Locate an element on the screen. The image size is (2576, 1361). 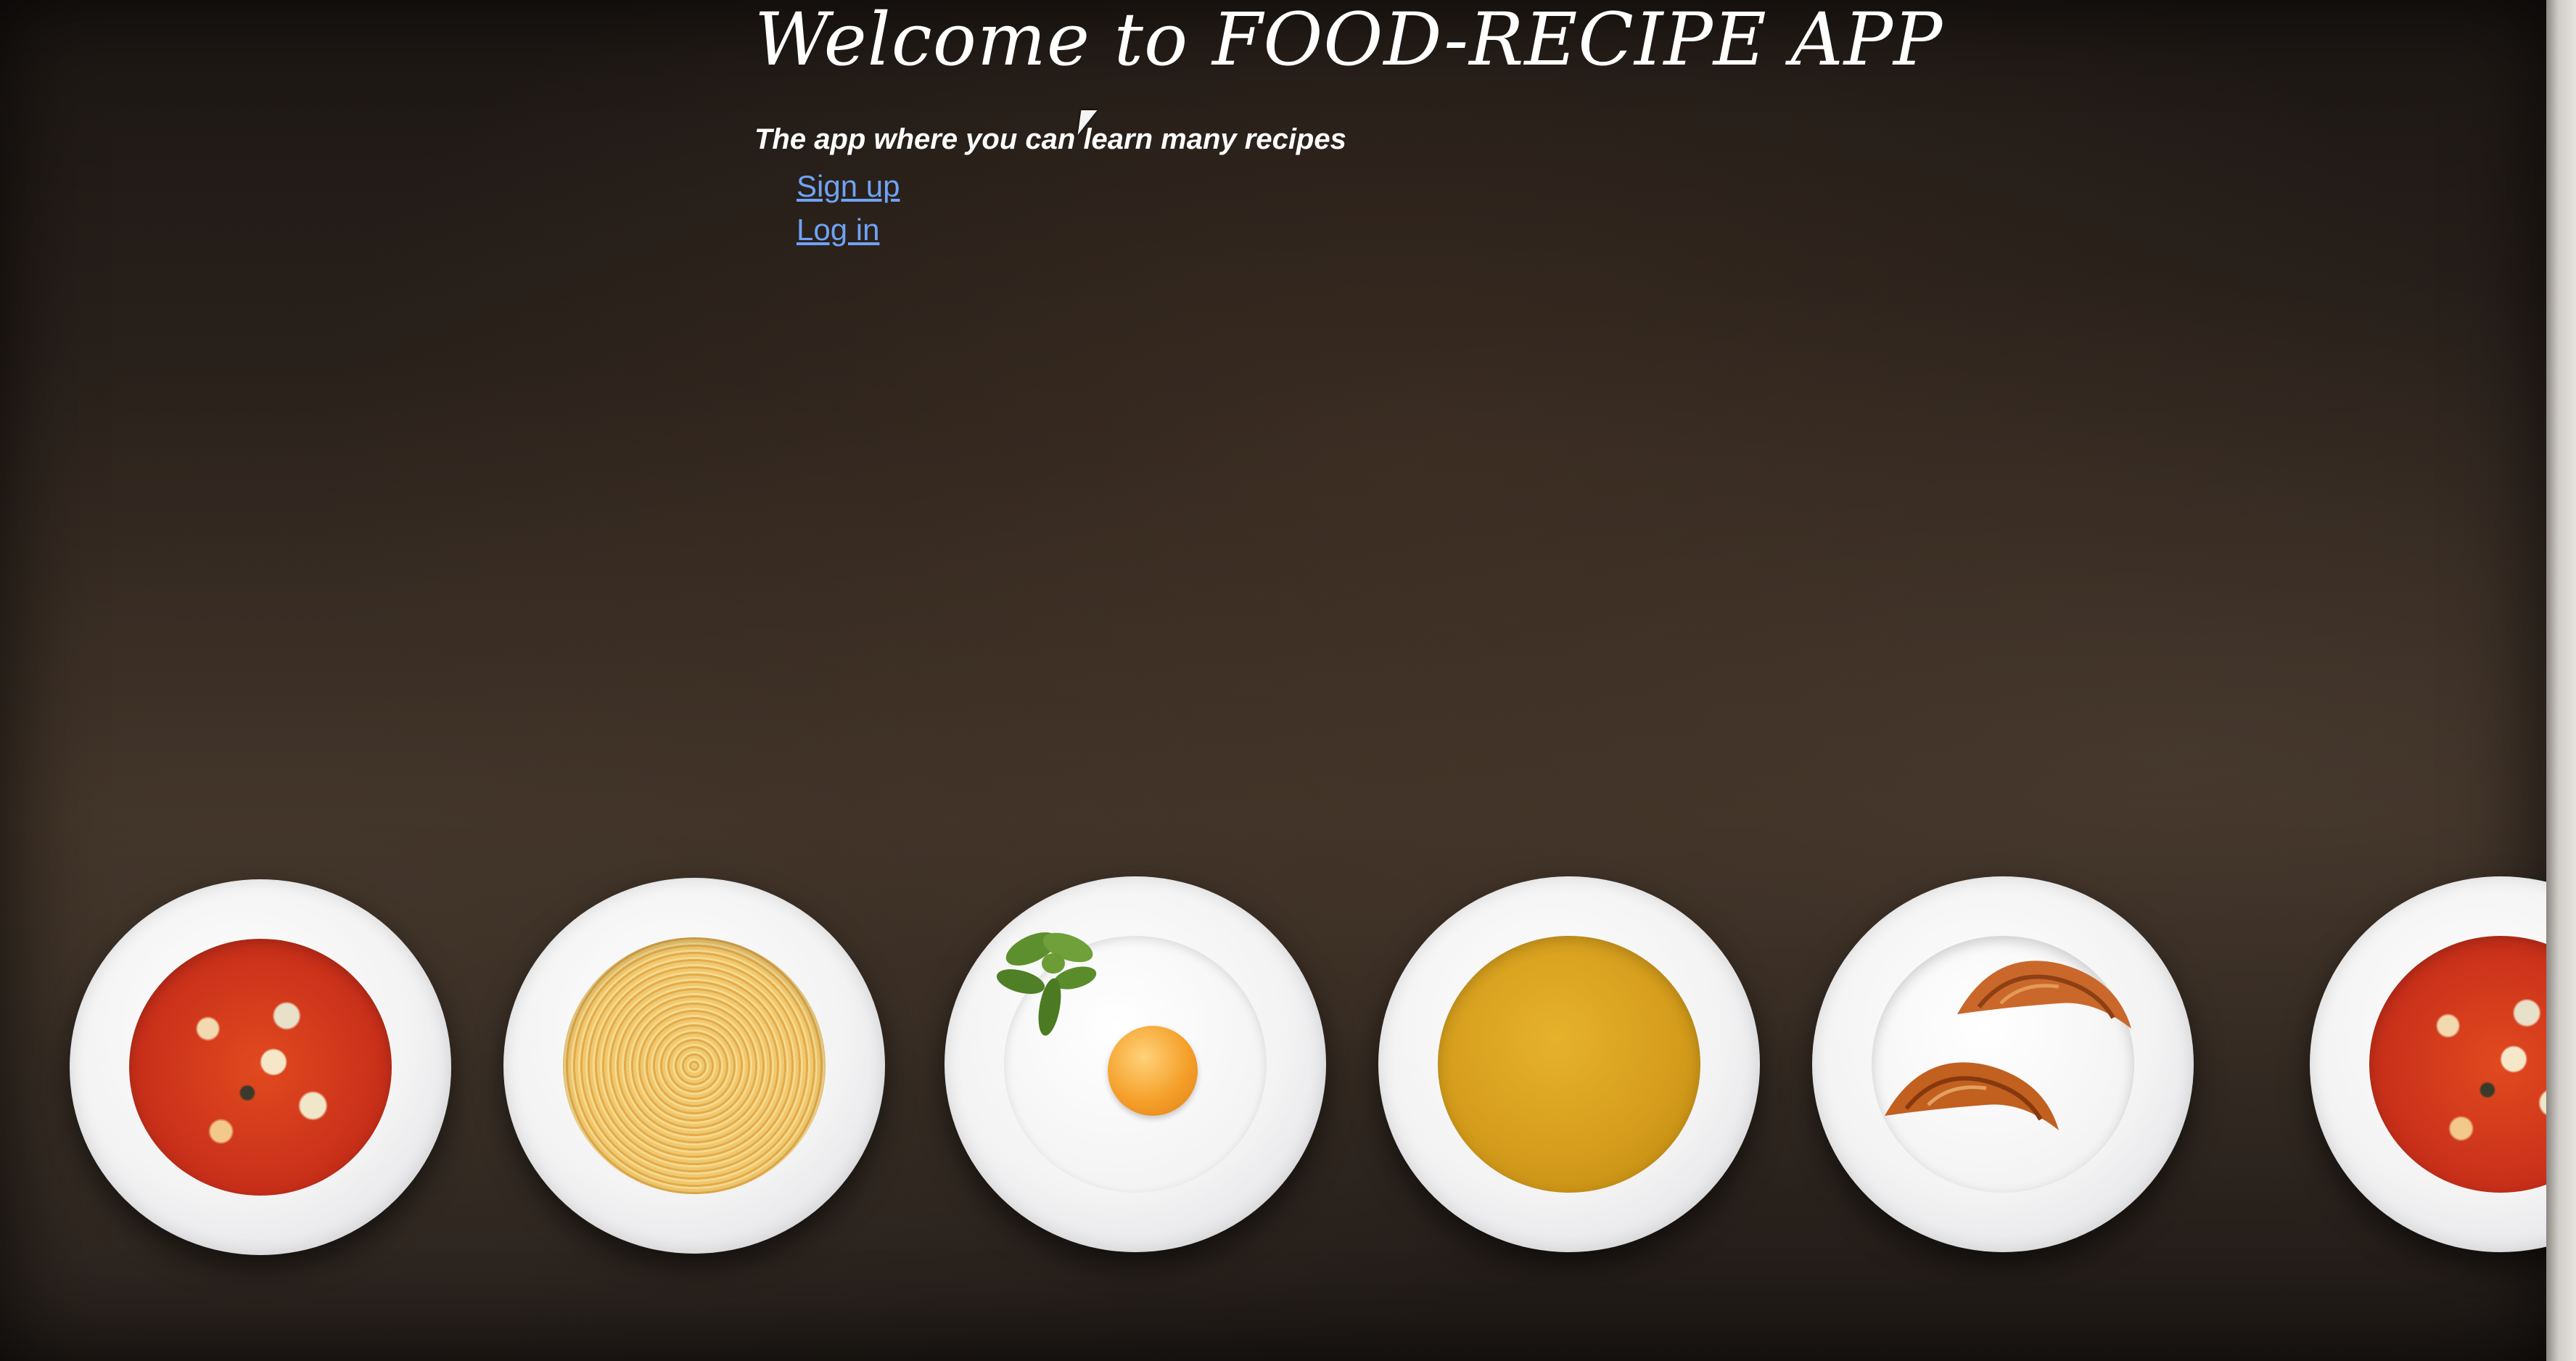
plate-fried-egg is located at coordinates (1135, 1064).